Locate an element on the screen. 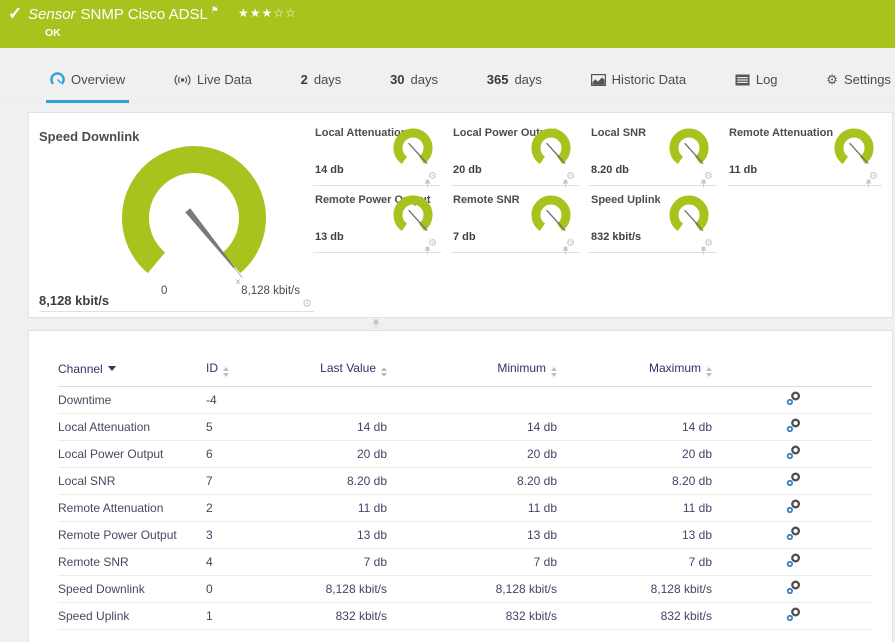 This screenshot has height=642, width=895. mini-gauge-remote-attenuation: Remote Attenuation 11 db ⚙ is located at coordinates (804, 153).